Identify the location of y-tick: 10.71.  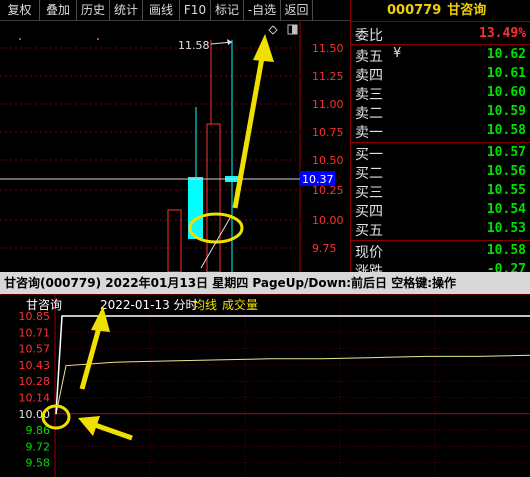
(35, 332).